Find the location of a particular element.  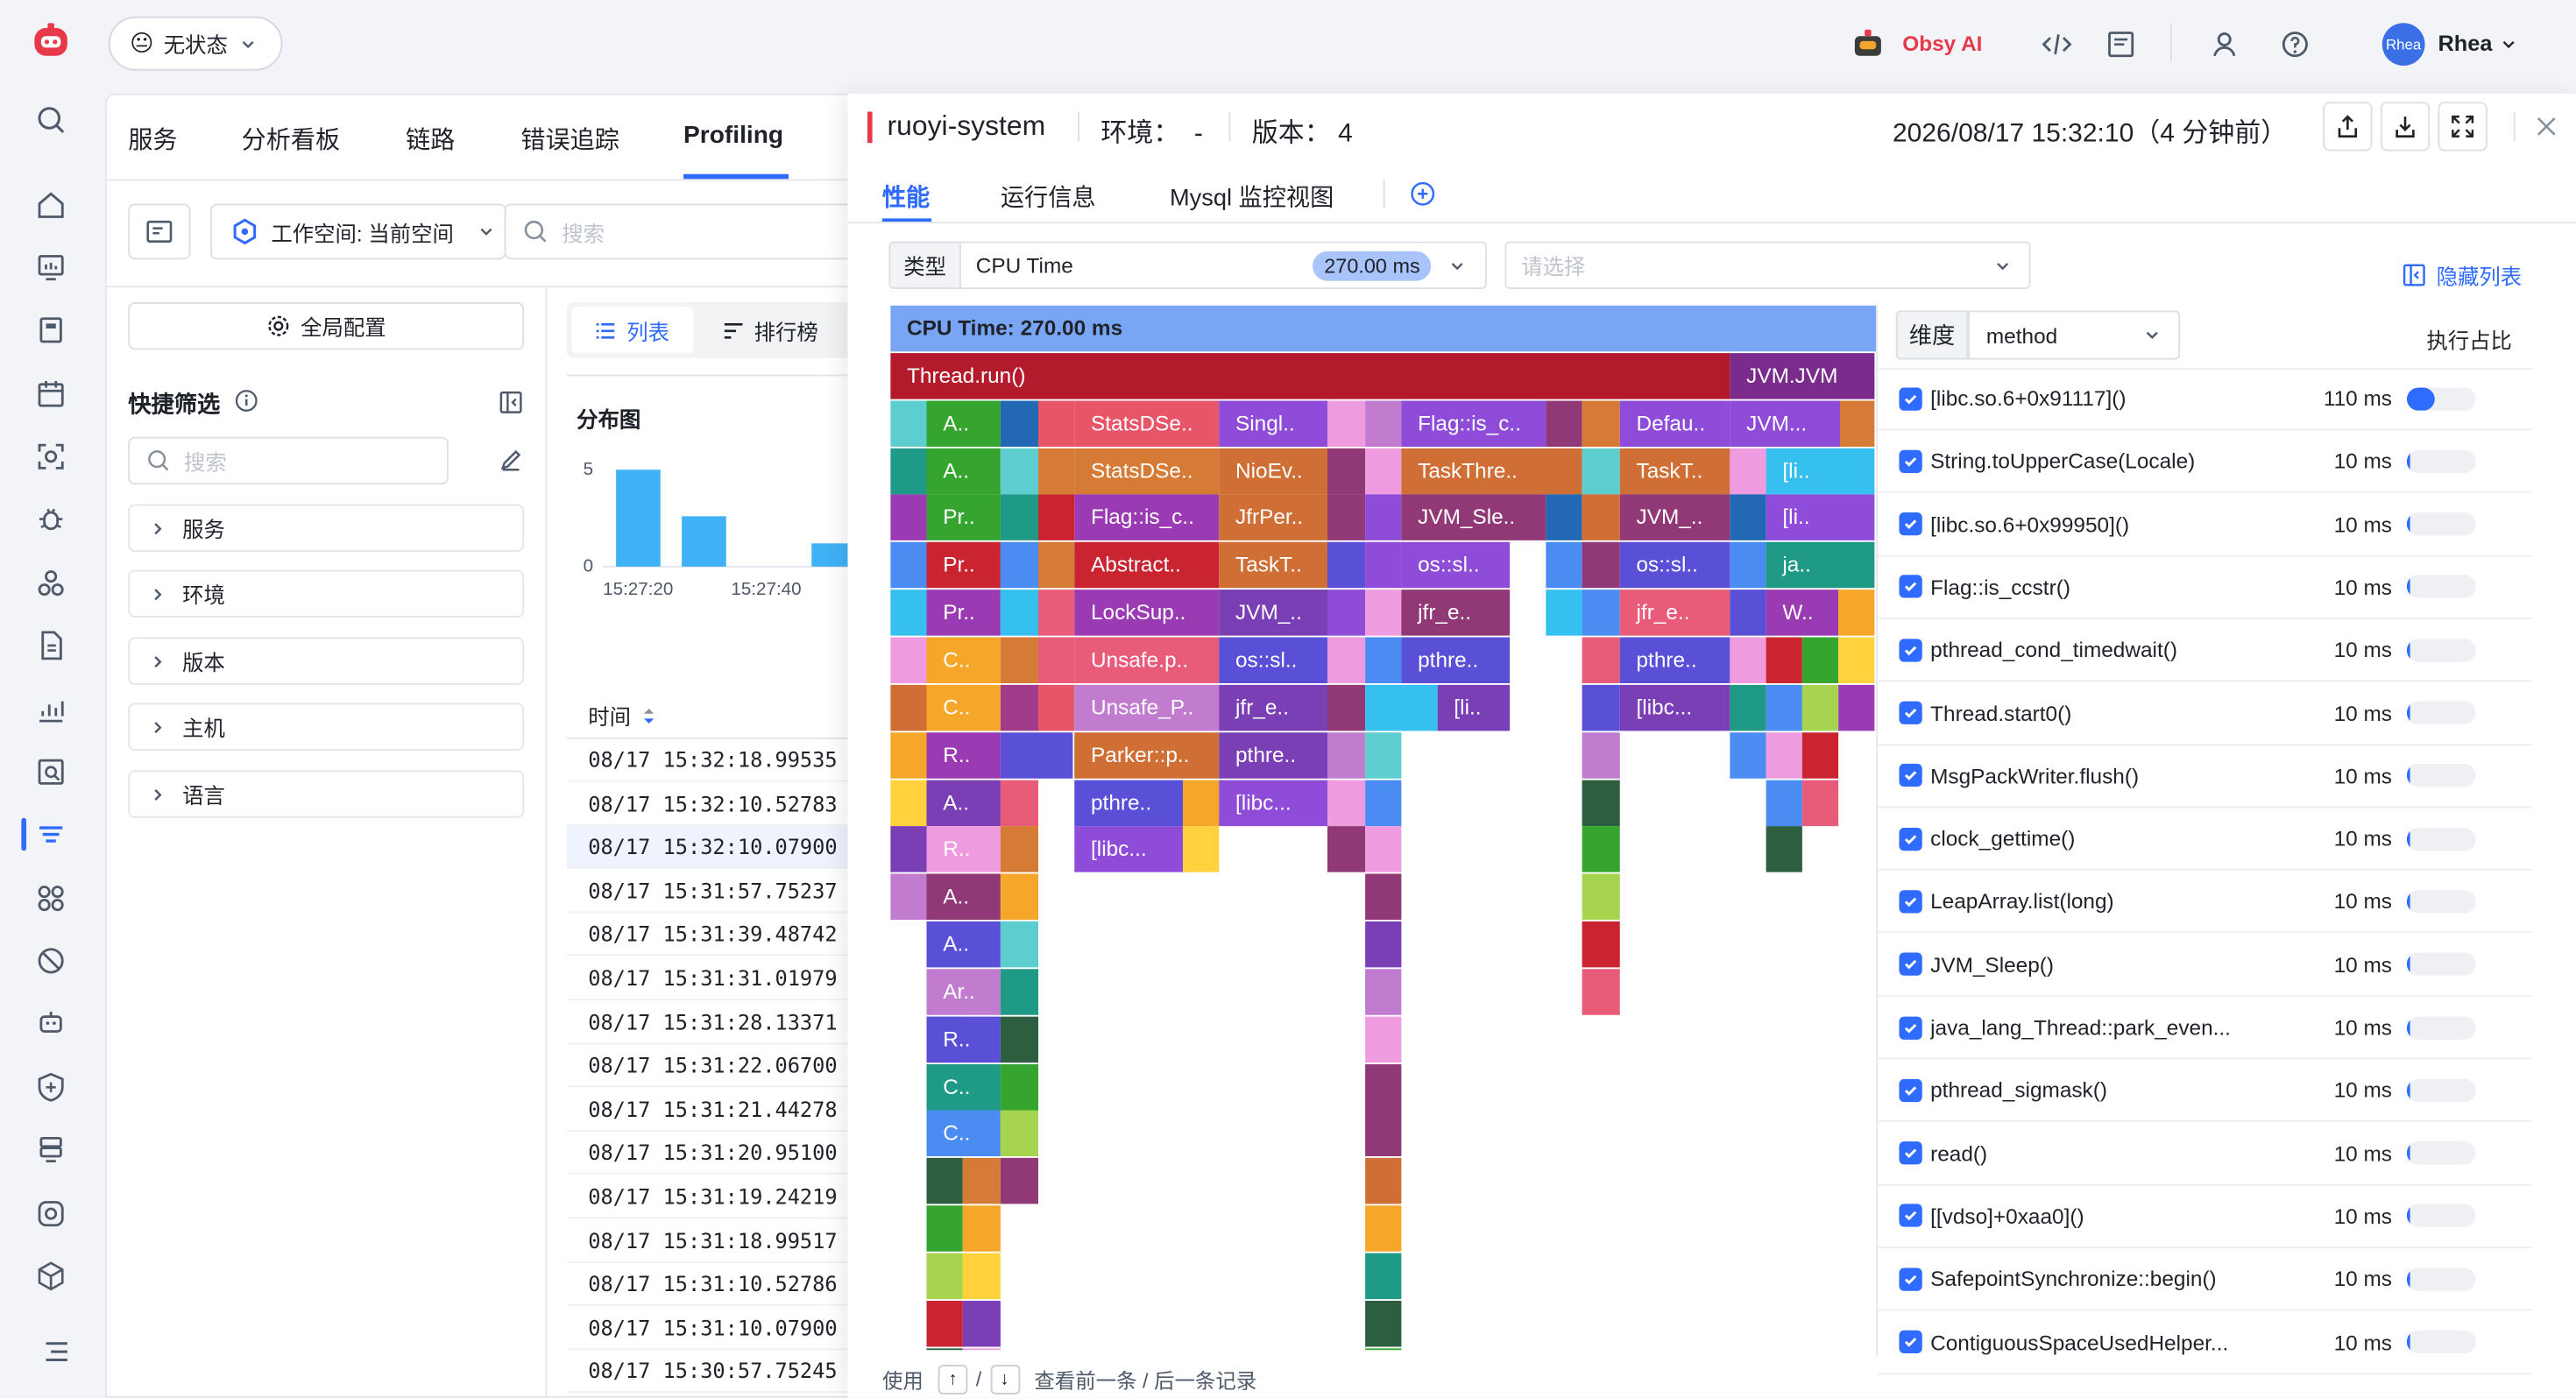

table-row: 08/17 15:31:10.52786 is located at coordinates (714, 1284).